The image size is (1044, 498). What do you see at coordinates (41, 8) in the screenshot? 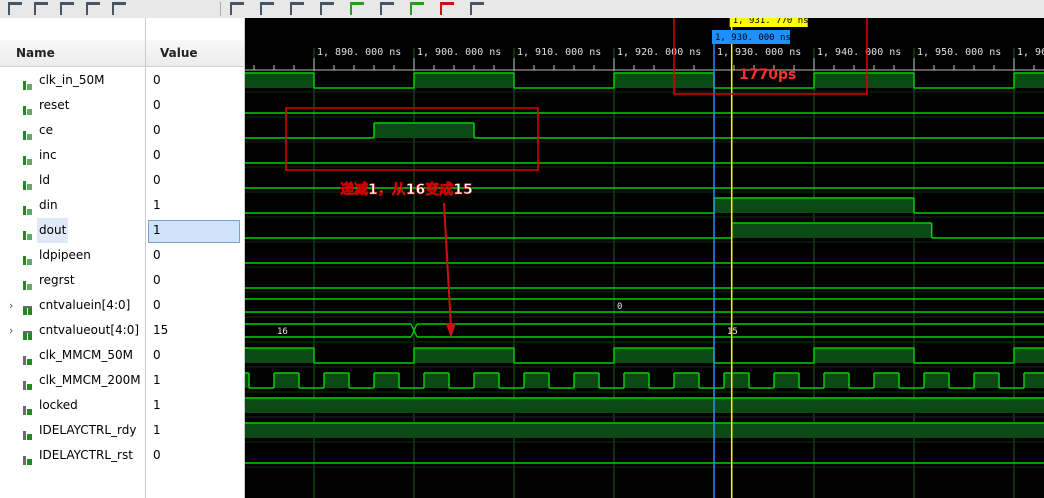
I see `save-icon` at bounding box center [41, 8].